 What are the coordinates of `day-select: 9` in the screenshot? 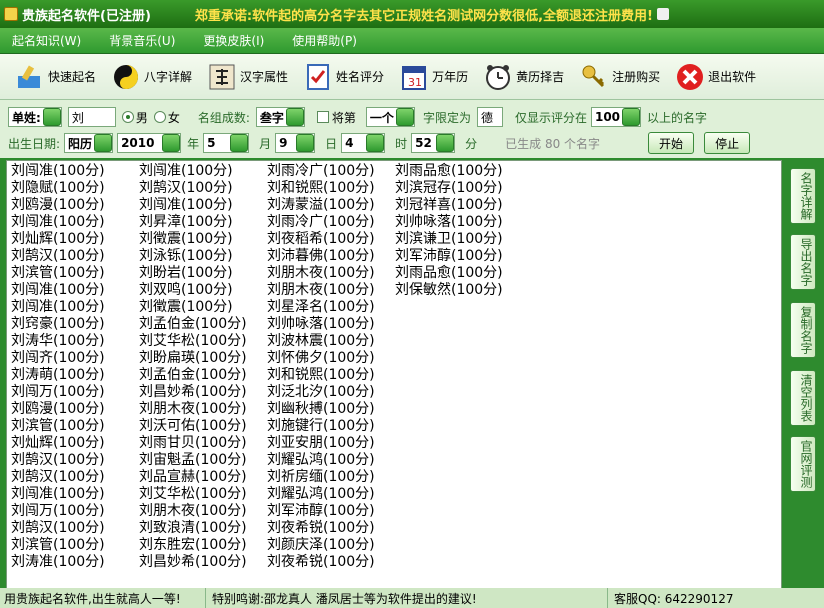 It's located at (295, 143).